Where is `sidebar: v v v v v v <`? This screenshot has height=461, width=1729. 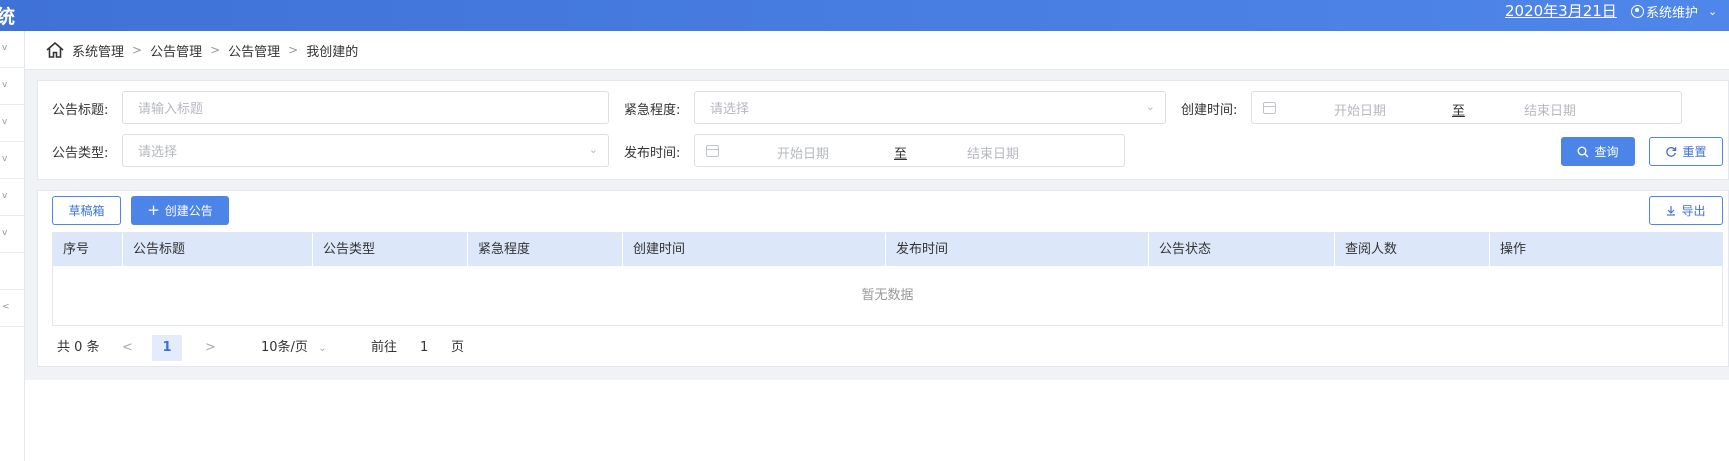
sidebar: v v v v v v < is located at coordinates (12, 246).